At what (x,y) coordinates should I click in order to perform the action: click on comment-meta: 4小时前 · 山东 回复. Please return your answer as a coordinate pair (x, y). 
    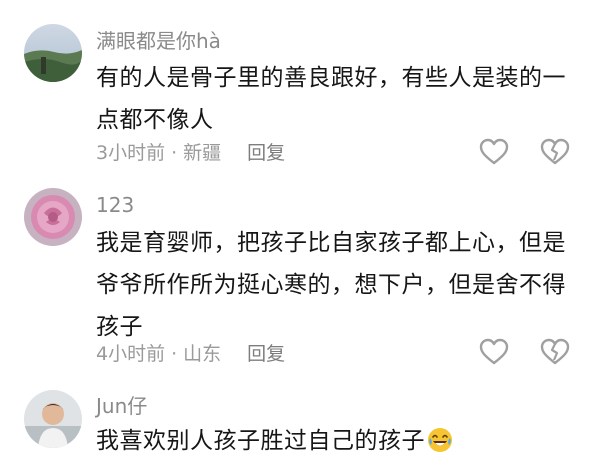
    Looking at the image, I should click on (190, 354).